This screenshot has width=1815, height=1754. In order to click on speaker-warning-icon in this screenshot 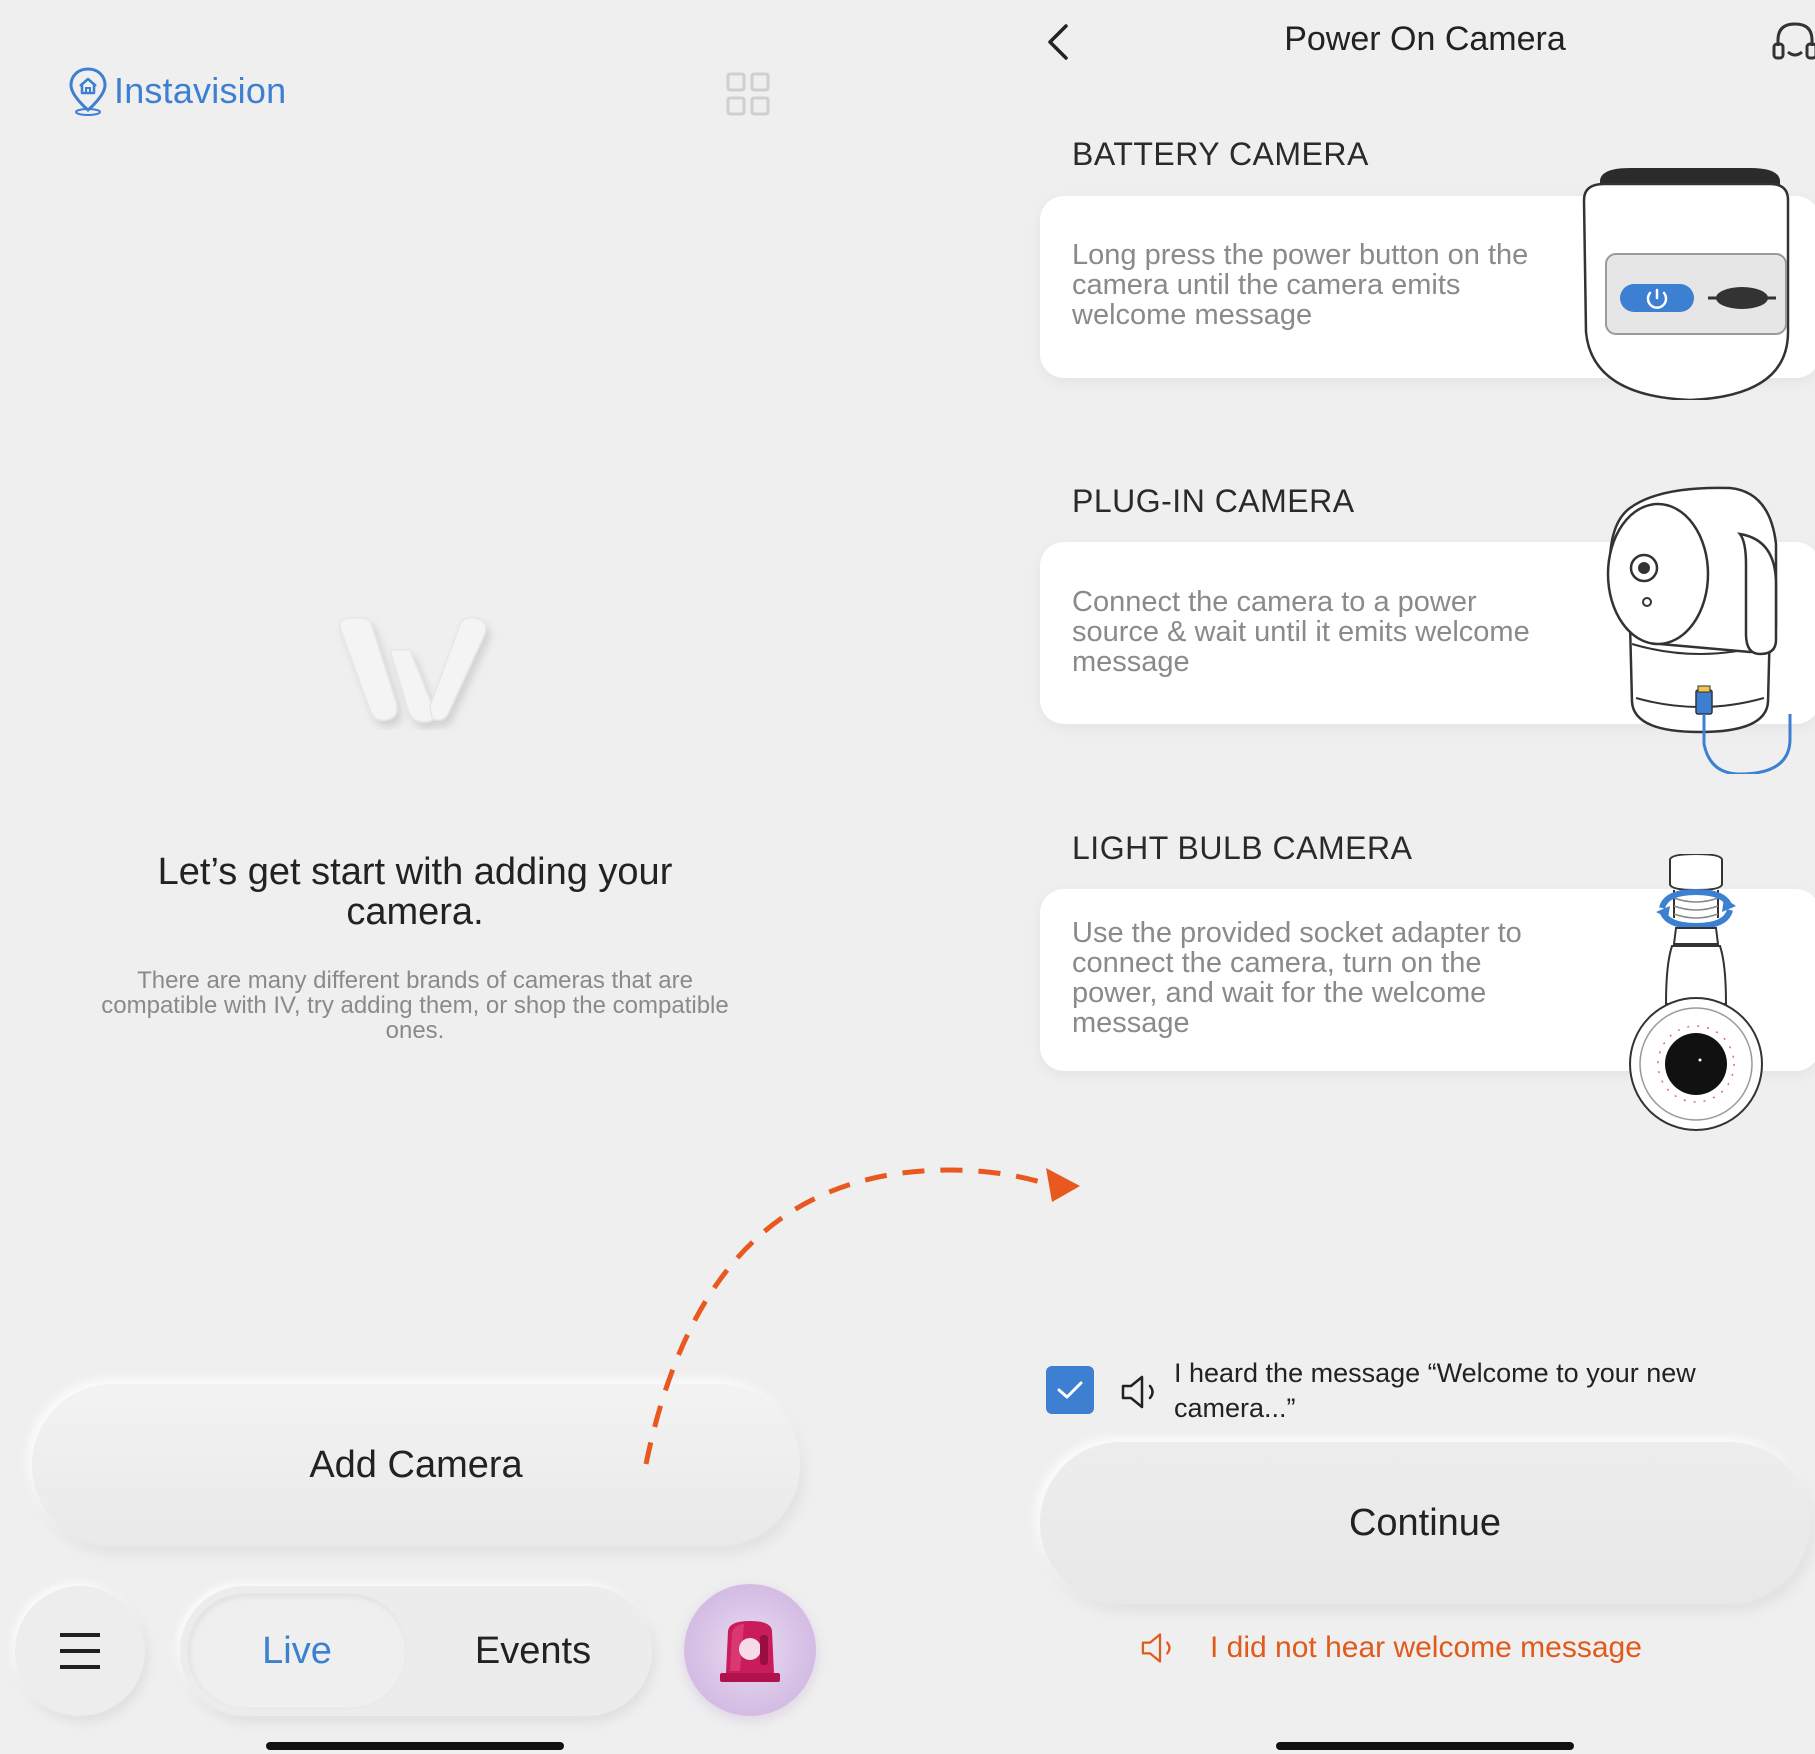, I will do `click(1156, 1648)`.